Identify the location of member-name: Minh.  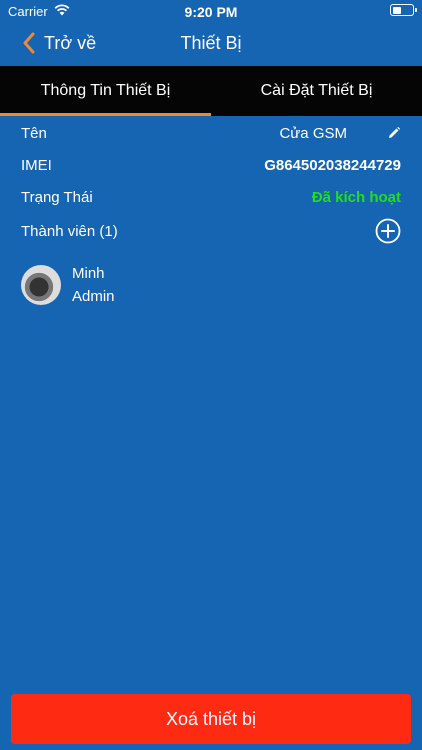
(88, 273).